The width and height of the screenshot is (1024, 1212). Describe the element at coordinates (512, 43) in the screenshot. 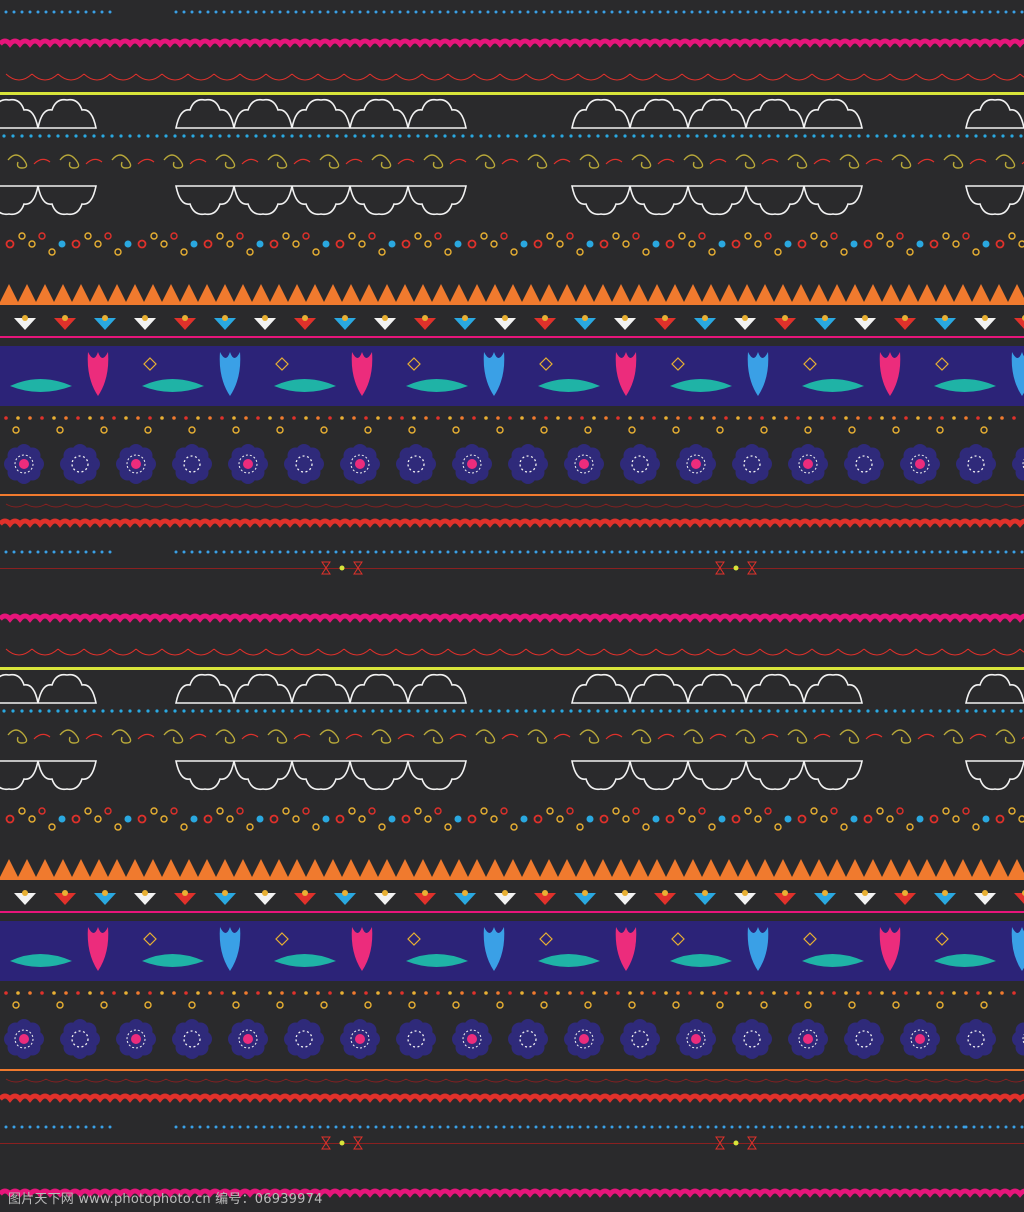

I see `magenta-scallop-row` at that location.